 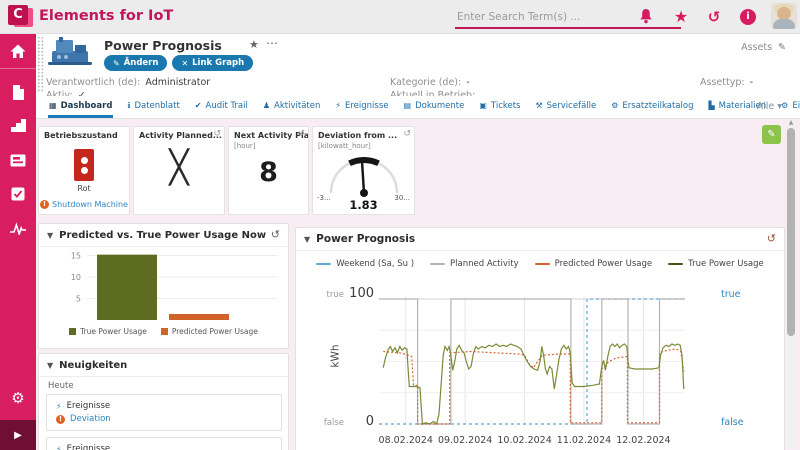 What do you see at coordinates (584, 440) in the screenshot?
I see `x-tick-label: 11.02.2024` at bounding box center [584, 440].